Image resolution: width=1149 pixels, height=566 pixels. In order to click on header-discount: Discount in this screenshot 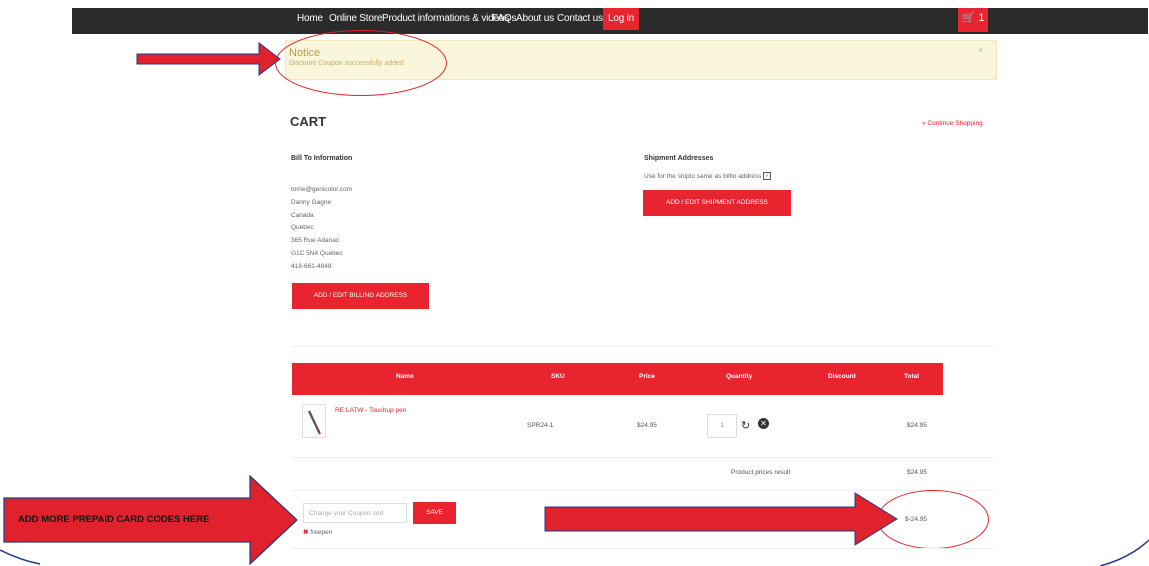, I will do `click(842, 376)`.